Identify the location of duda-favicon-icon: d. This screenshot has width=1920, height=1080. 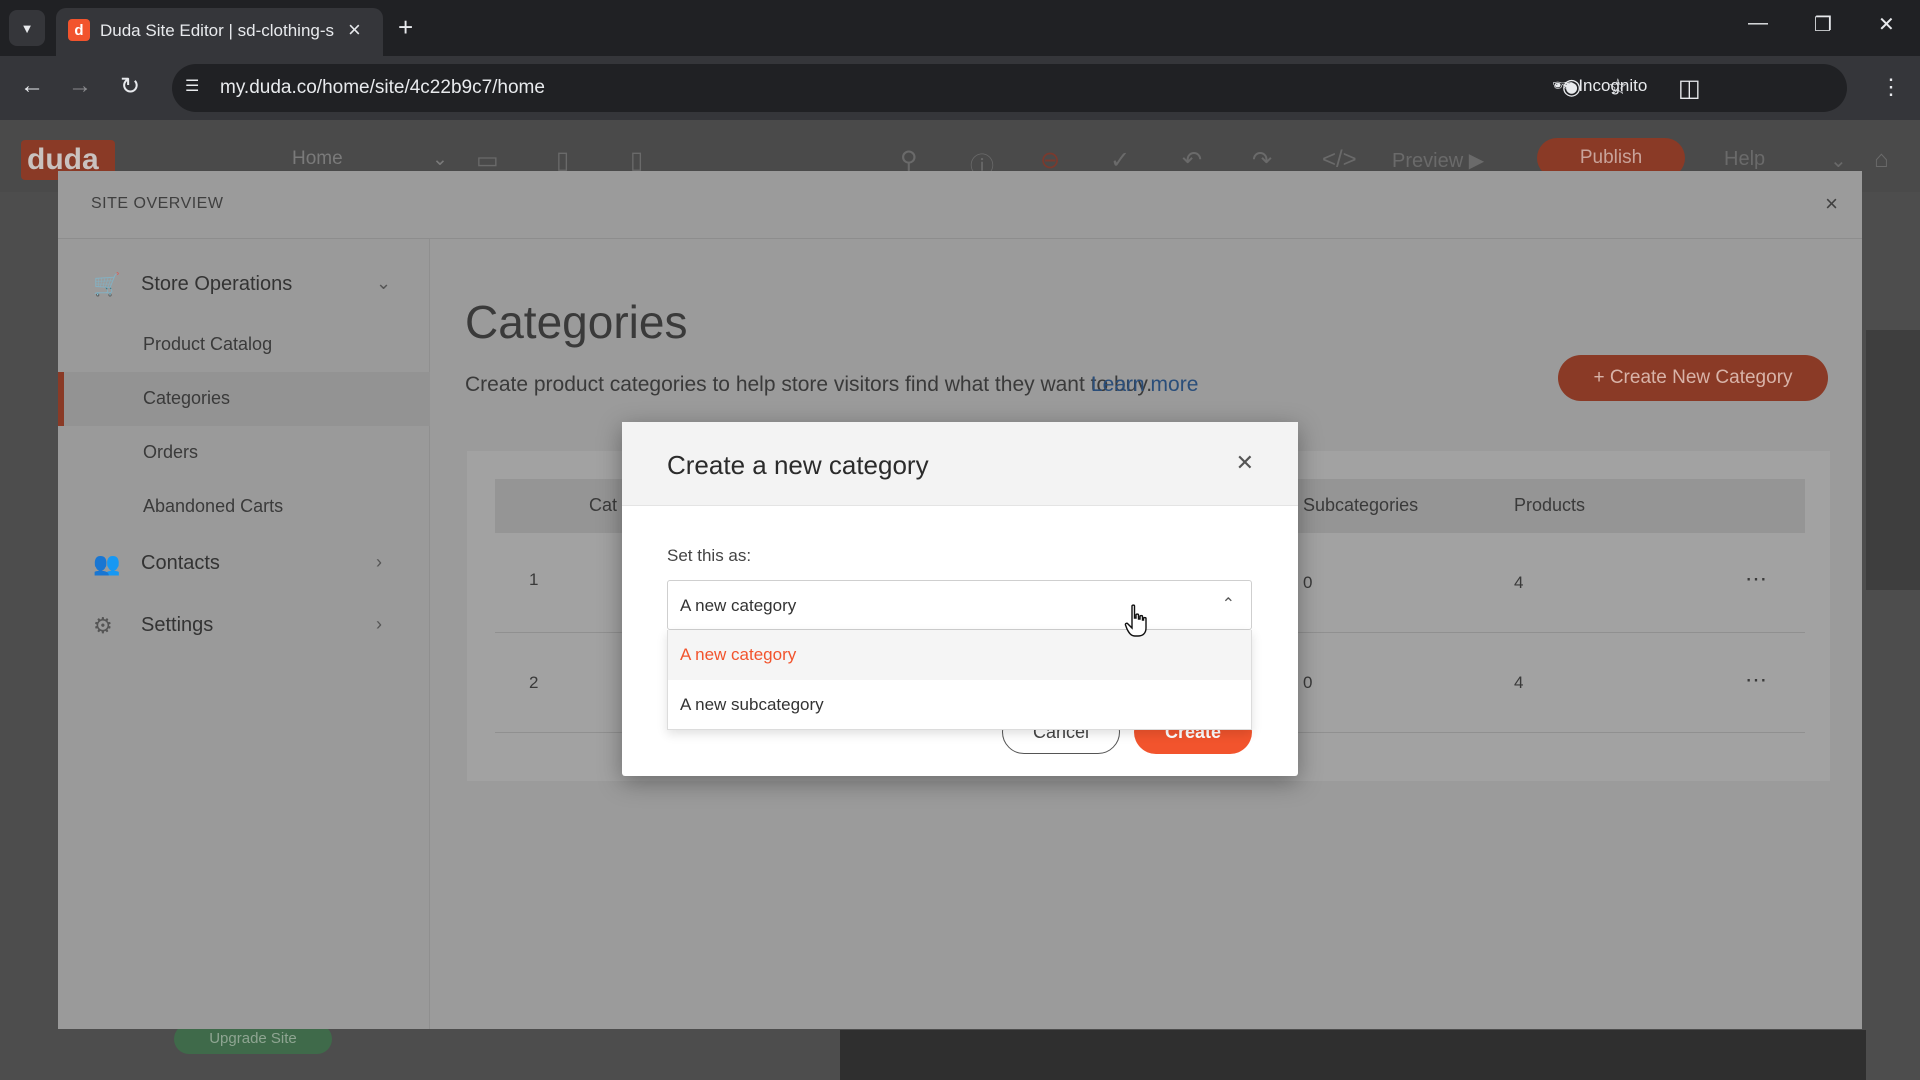
(79, 30).